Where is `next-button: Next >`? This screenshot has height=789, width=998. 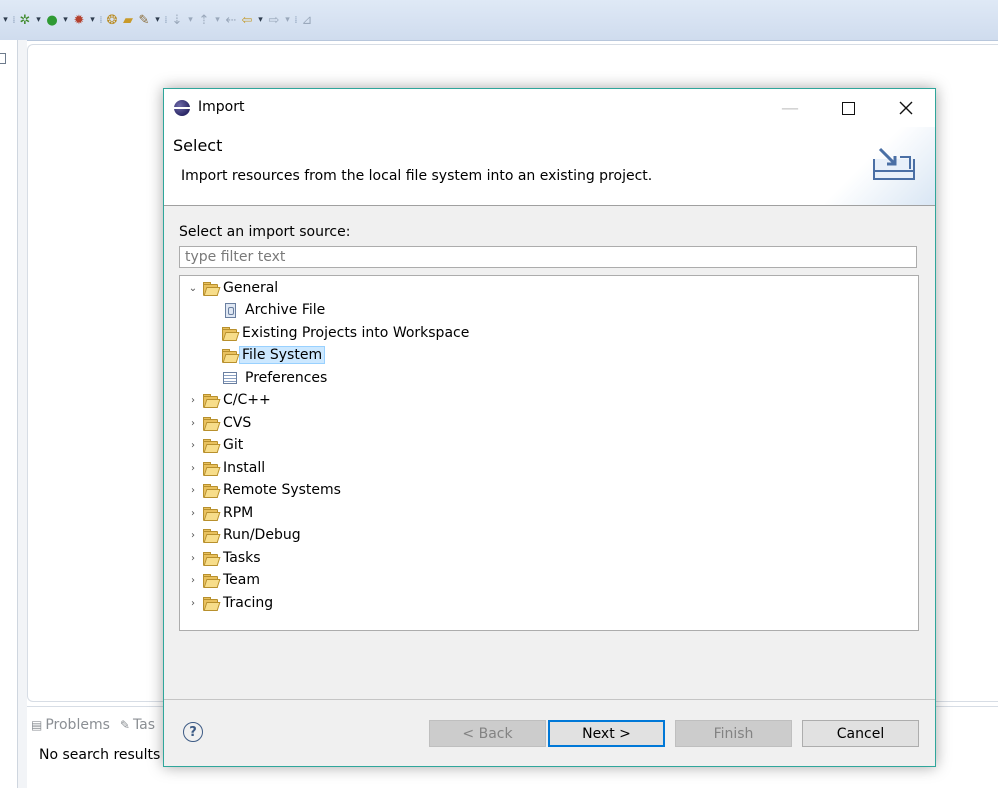 next-button: Next > is located at coordinates (606, 733).